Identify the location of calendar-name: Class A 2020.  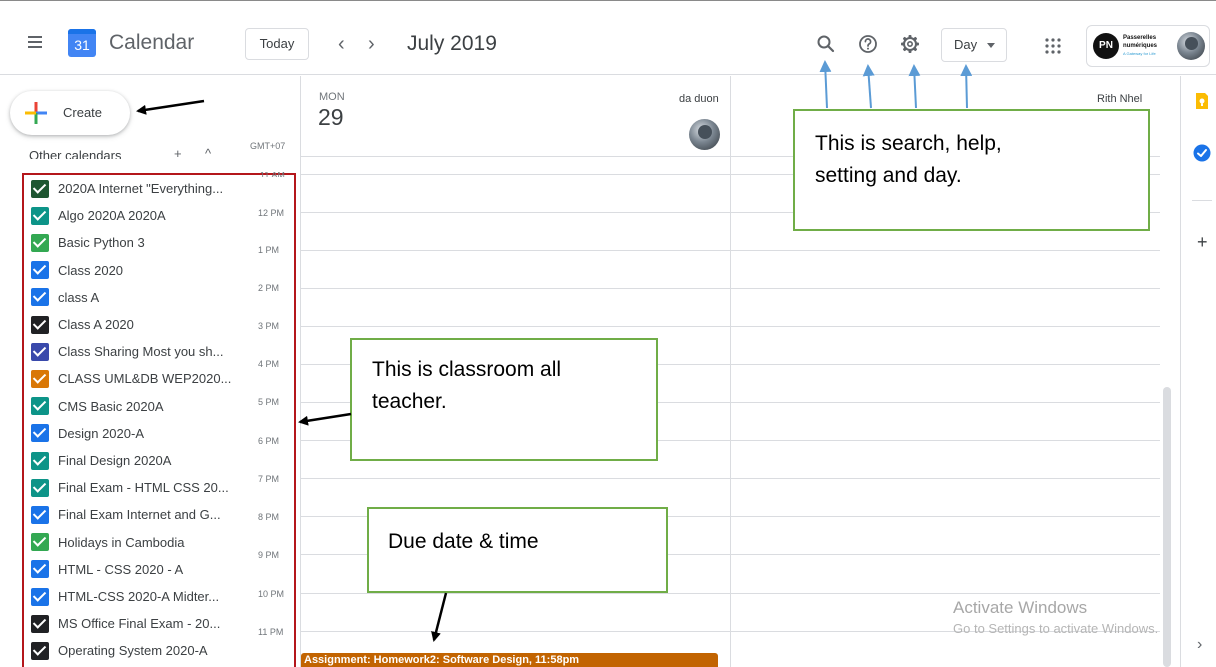
(96, 324).